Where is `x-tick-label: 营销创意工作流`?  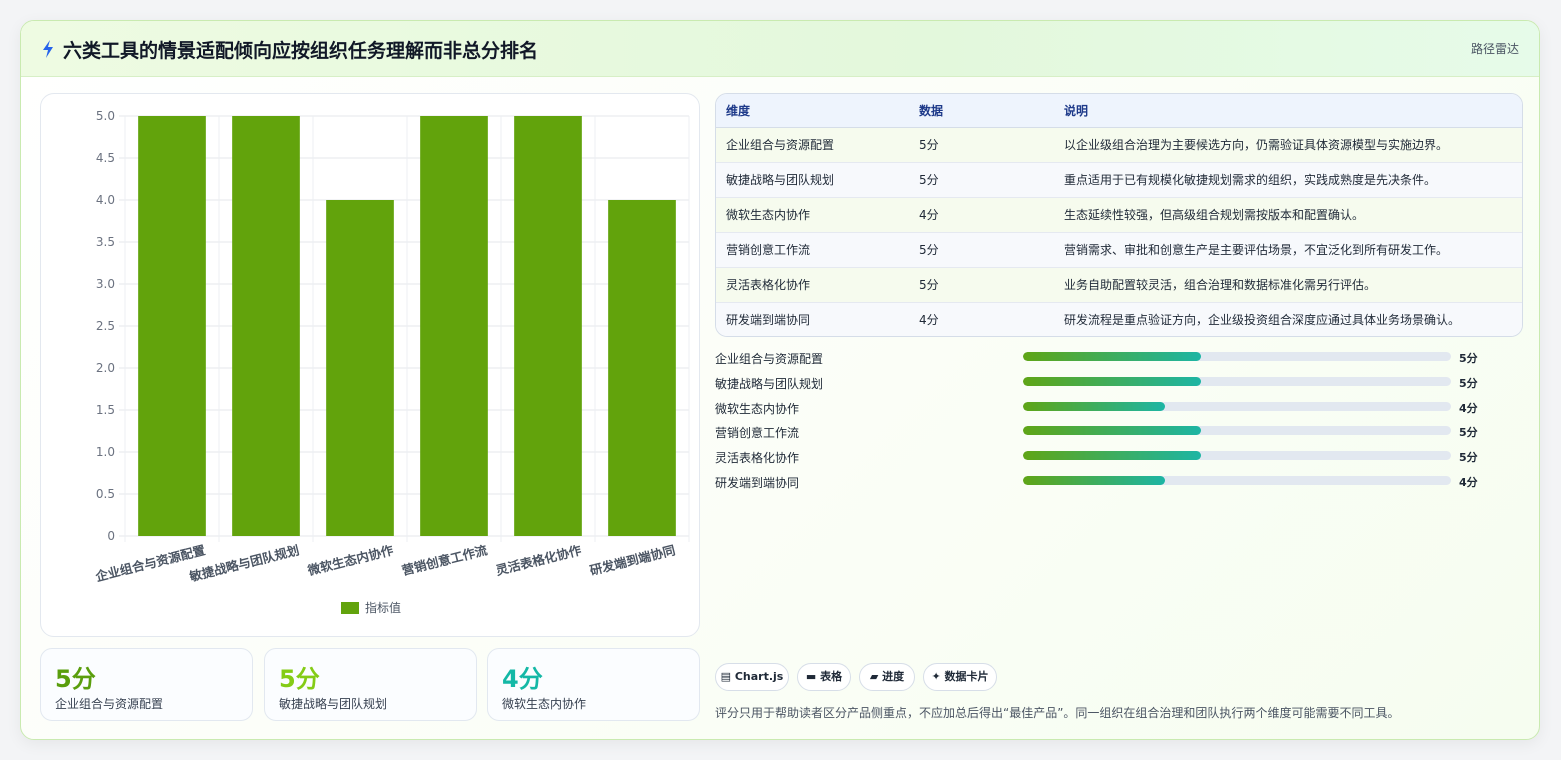 x-tick-label: 营销创意工作流 is located at coordinates (444, 560).